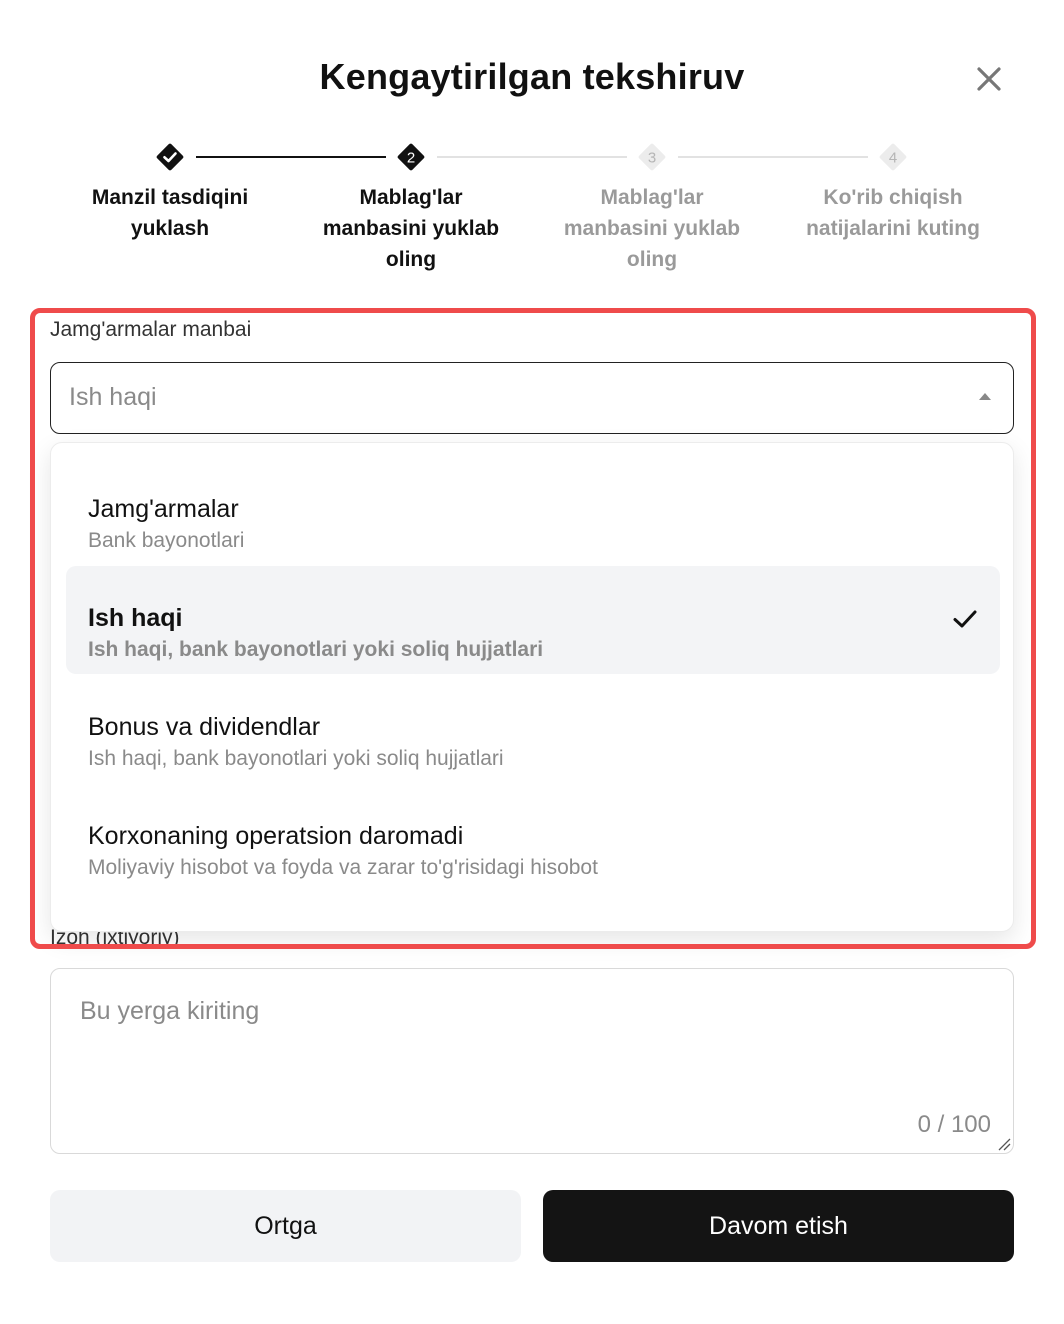  Describe the element at coordinates (170, 213) in the screenshot. I see `step-1-label: Manzil tasdiqini yuklash` at that location.